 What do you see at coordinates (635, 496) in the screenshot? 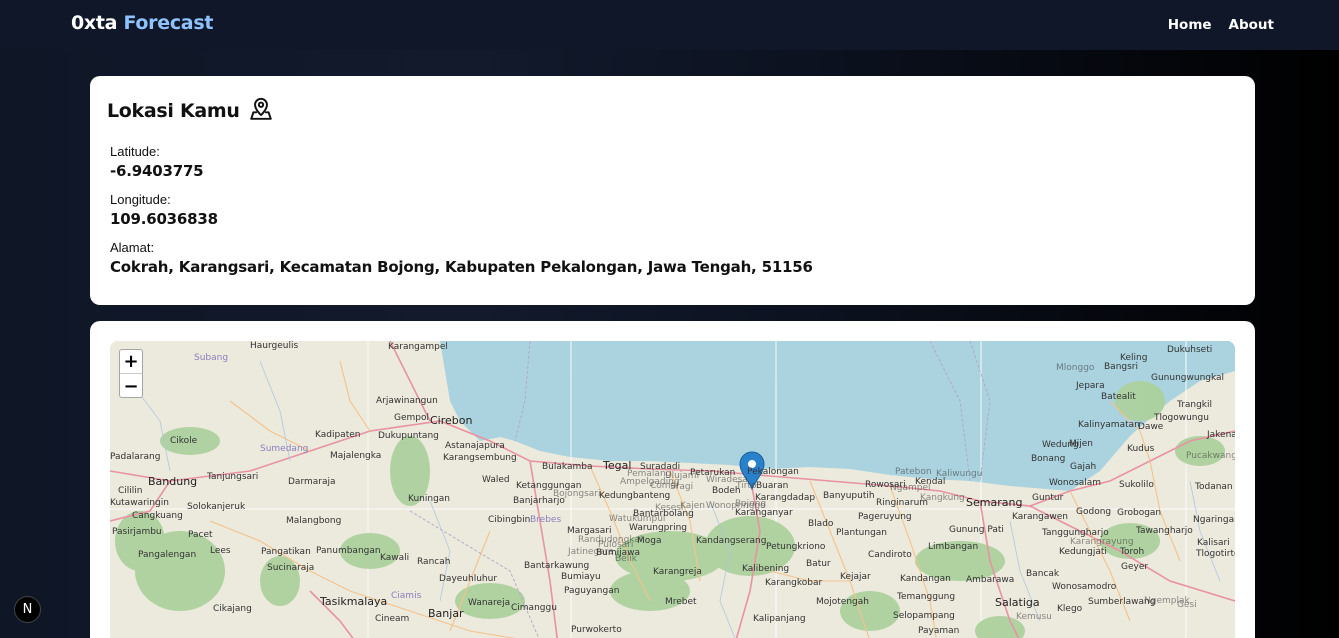
I see `map-place-label: Kedungbanteng` at bounding box center [635, 496].